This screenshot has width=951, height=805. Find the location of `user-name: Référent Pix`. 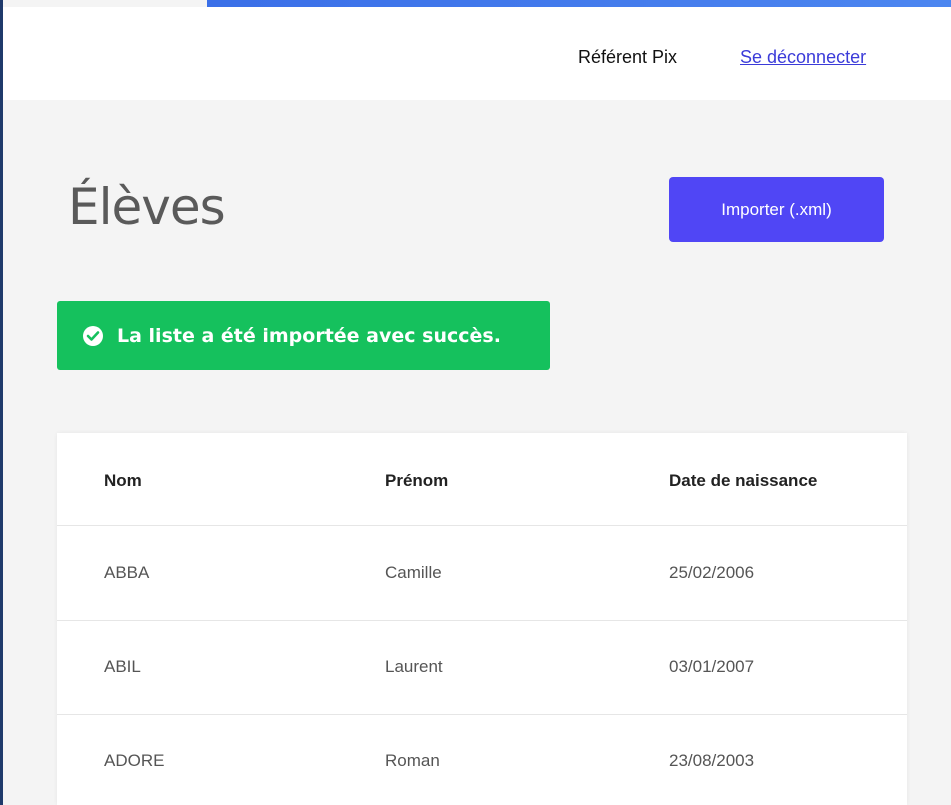

user-name: Référent Pix is located at coordinates (628, 57).